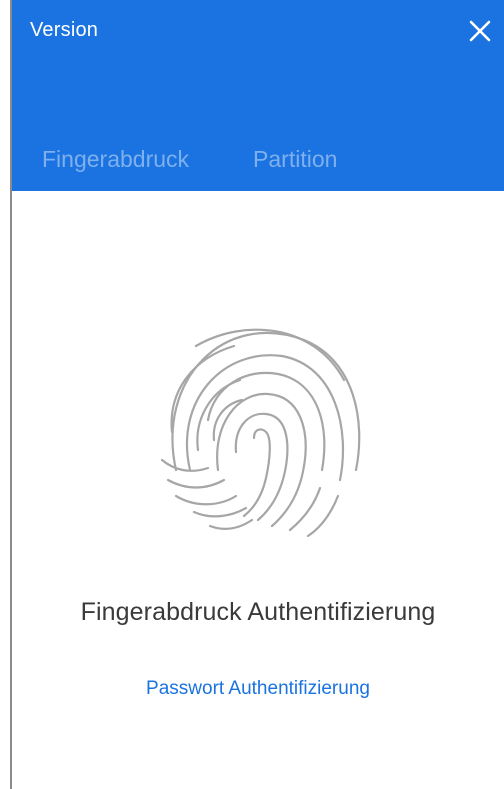 The width and height of the screenshot is (504, 789). What do you see at coordinates (259, 430) in the screenshot?
I see `fingerprint-icon` at bounding box center [259, 430].